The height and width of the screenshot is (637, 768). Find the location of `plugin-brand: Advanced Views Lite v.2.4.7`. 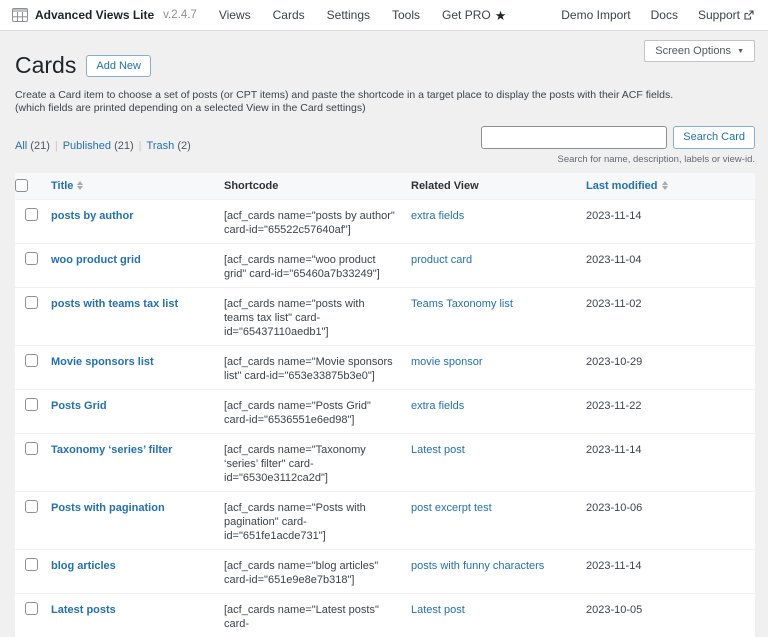

plugin-brand: Advanced Views Lite v.2.4.7 is located at coordinates (104, 15).